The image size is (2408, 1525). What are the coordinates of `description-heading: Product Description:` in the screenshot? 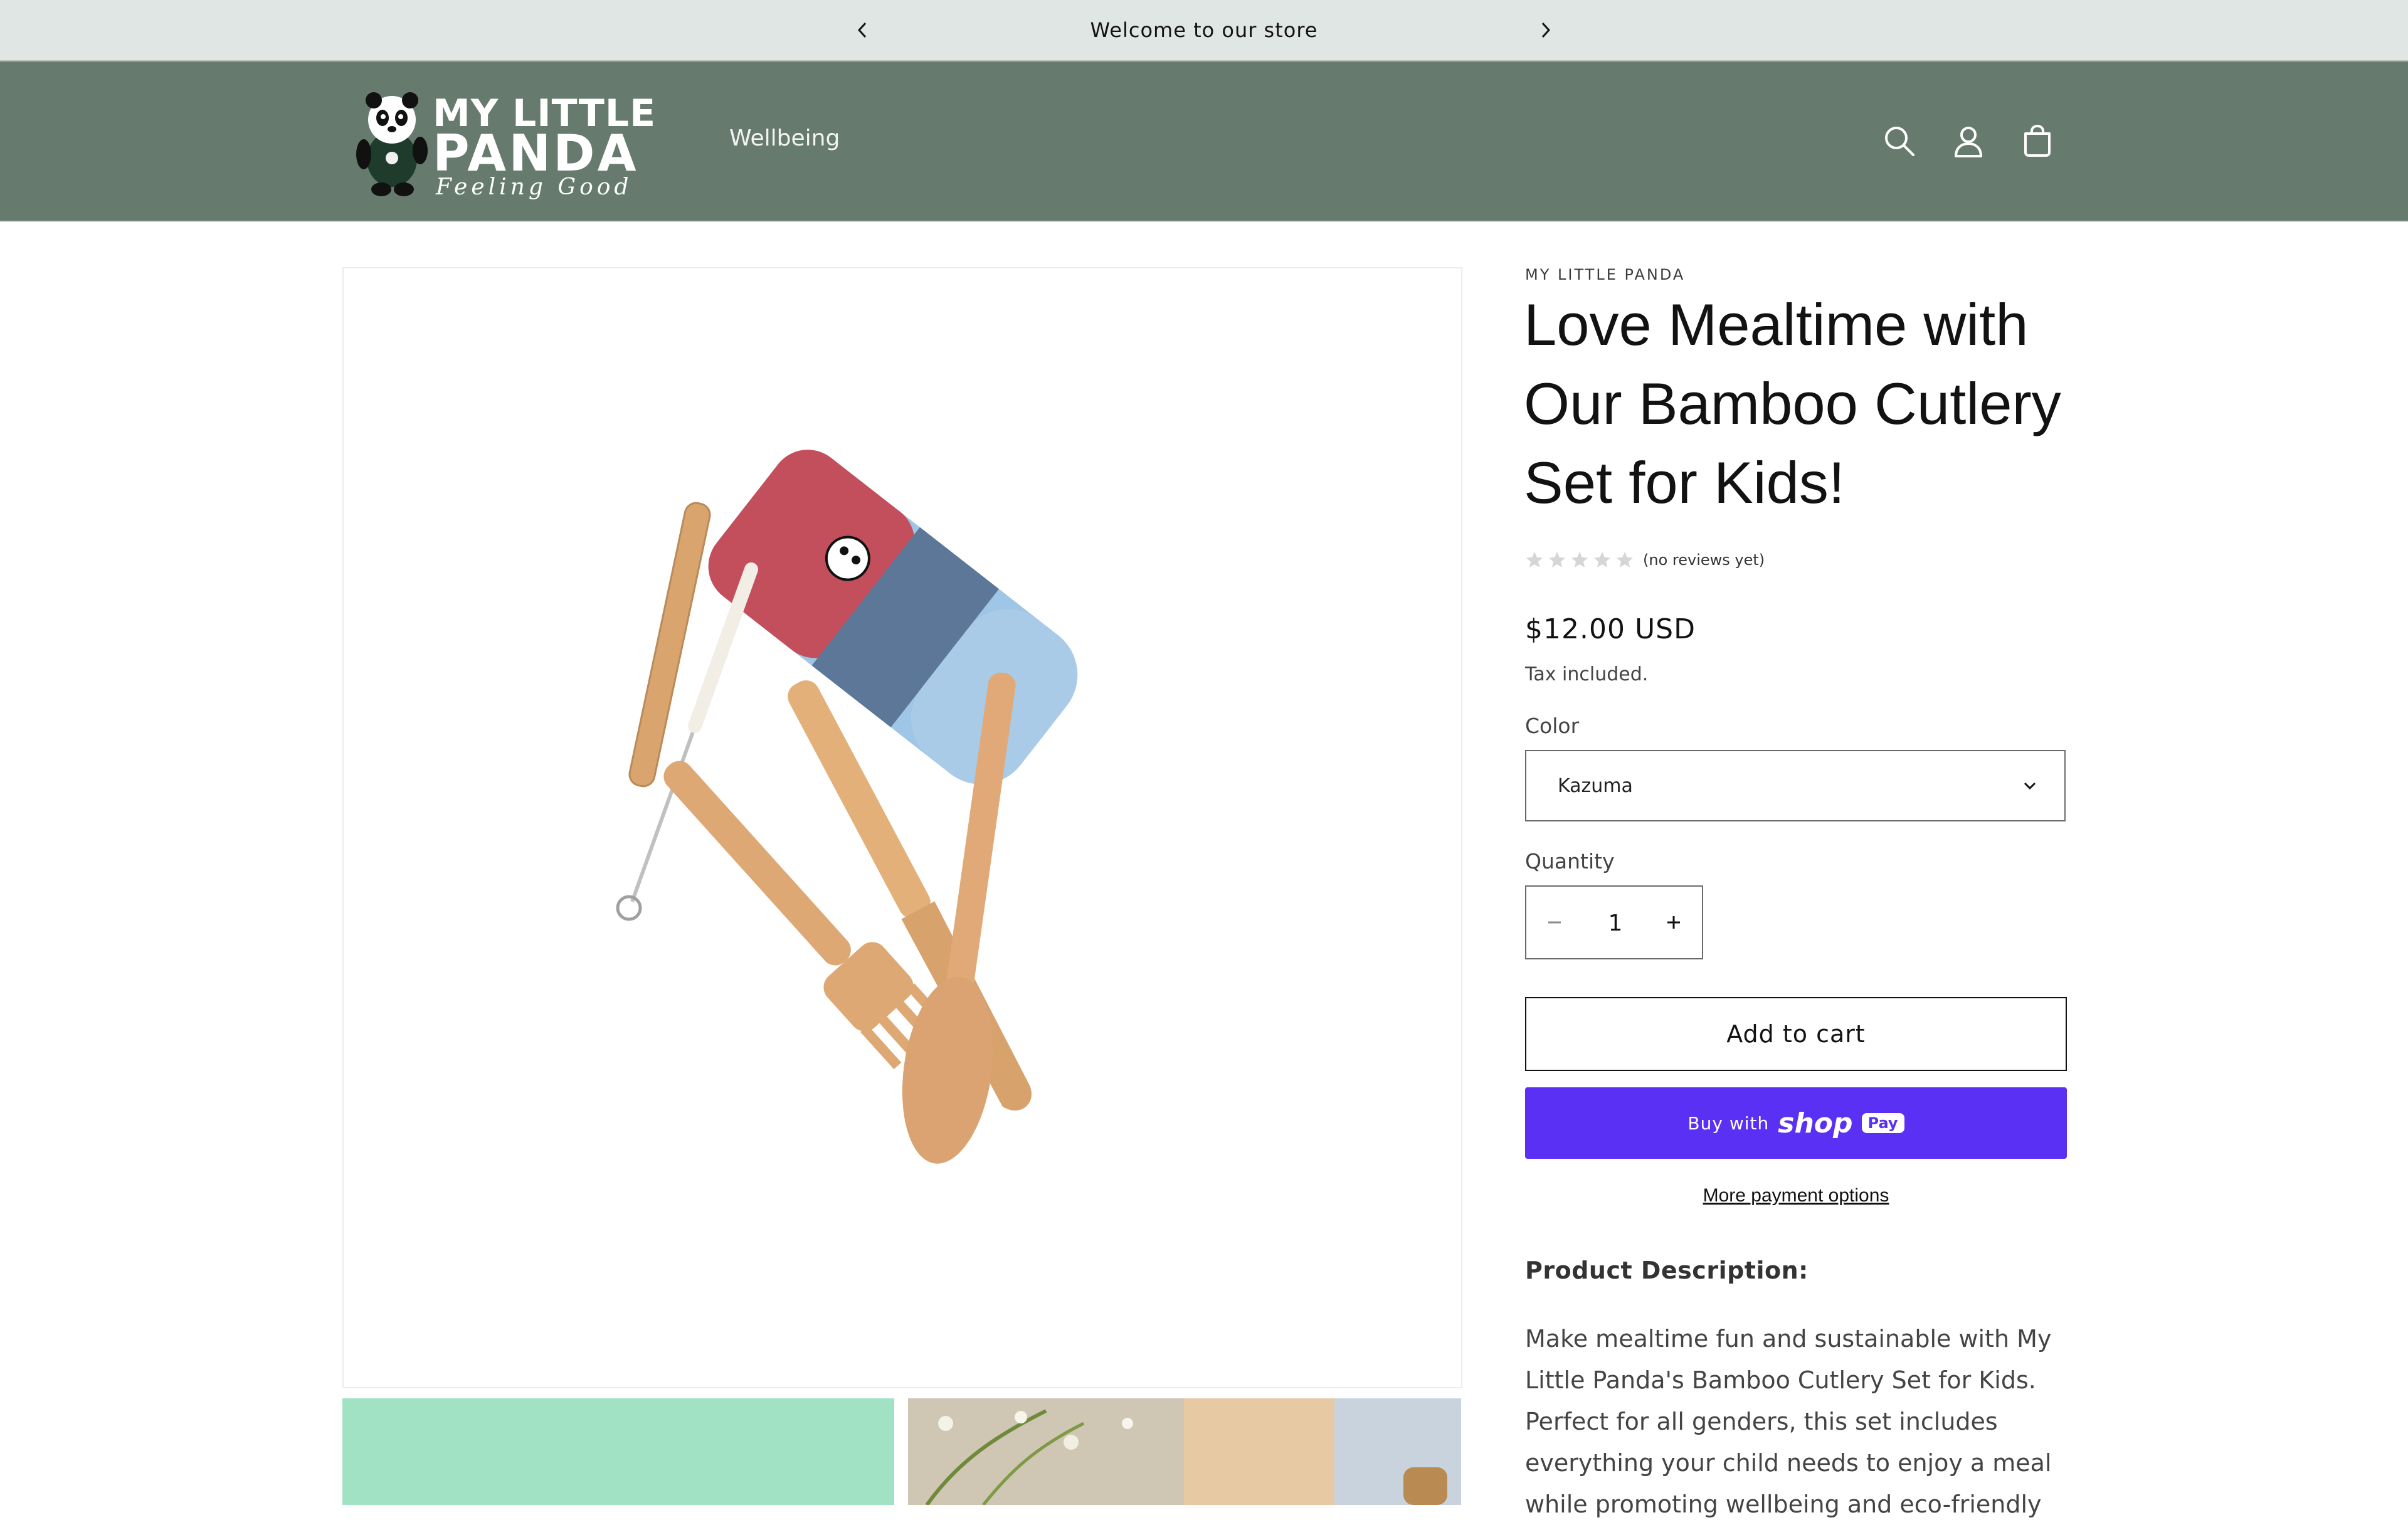 It's located at (1667, 1270).